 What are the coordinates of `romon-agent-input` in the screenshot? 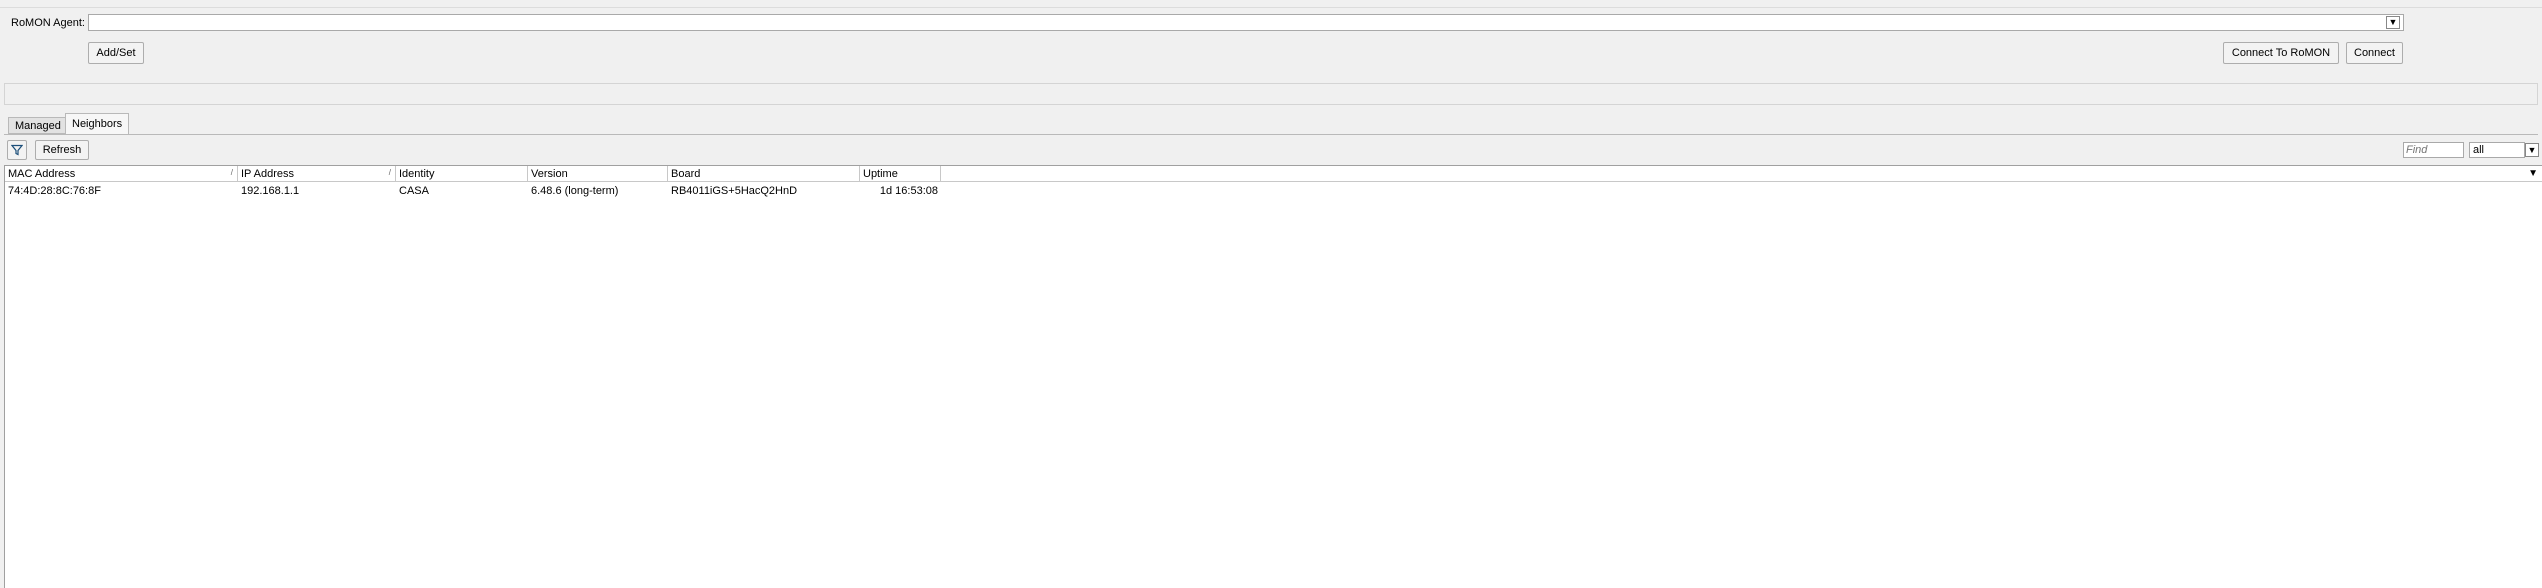 It's located at (1246, 22).